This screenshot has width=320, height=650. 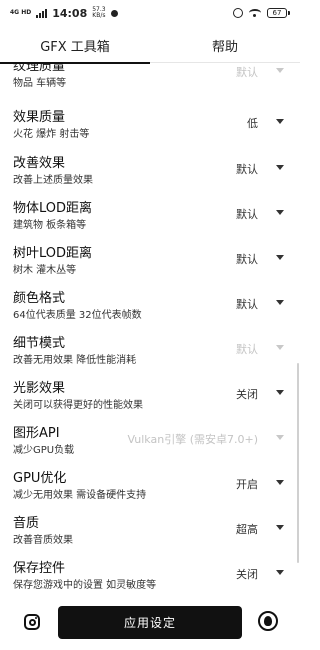 What do you see at coordinates (32, 622) in the screenshot?
I see `instagram-icon` at bounding box center [32, 622].